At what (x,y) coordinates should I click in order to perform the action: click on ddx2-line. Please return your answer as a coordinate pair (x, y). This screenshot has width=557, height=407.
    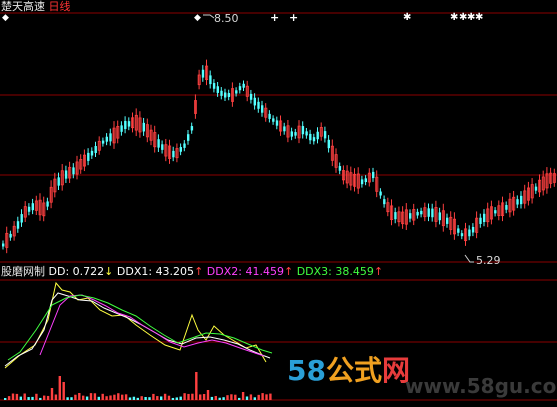
    Looking at the image, I should click on (152, 325).